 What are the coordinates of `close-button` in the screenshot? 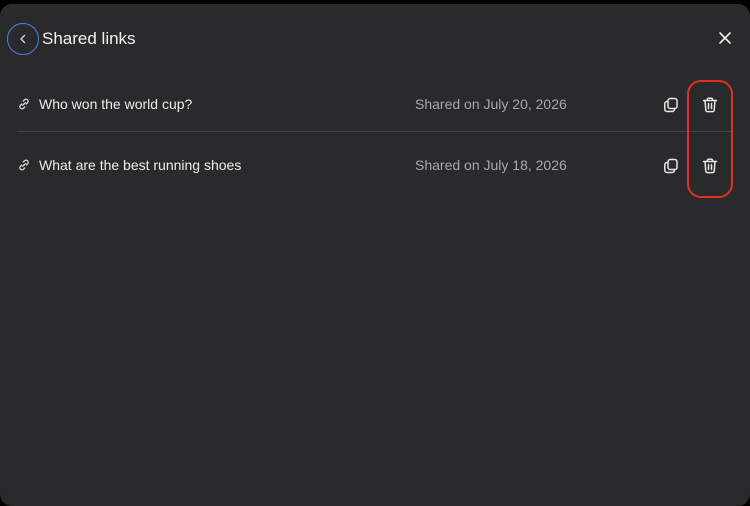 It's located at (725, 38).